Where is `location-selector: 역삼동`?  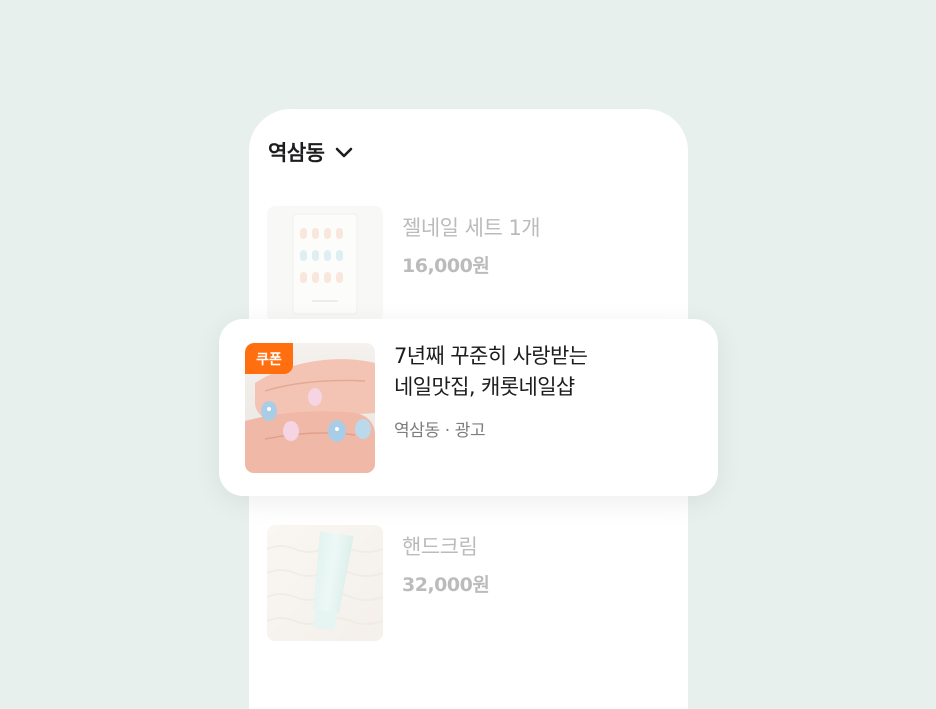 location-selector: 역삼동 is located at coordinates (311, 152).